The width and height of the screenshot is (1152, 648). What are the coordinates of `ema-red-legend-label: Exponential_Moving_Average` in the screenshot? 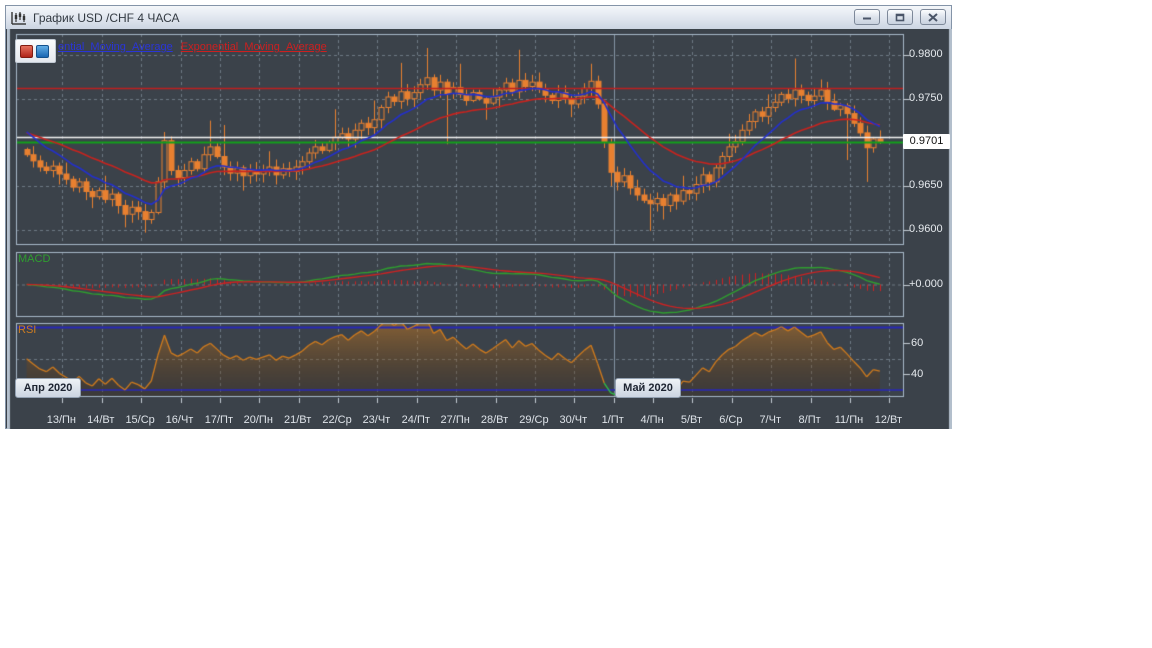 It's located at (253, 47).